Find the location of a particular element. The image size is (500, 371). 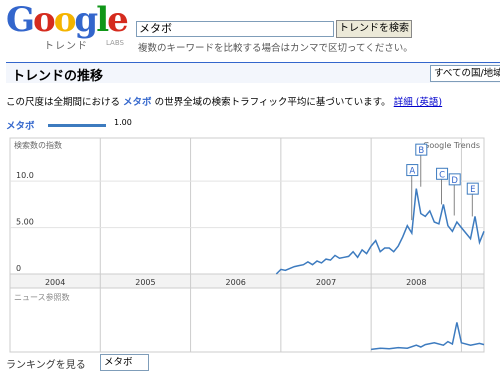

search-button: トレンドを検索 is located at coordinates (374, 29).